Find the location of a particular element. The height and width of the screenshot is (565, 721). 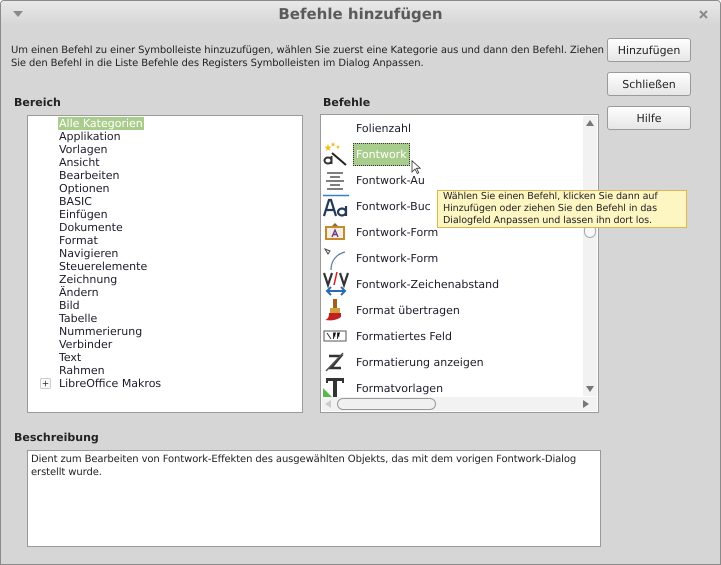

category-item: Verbinder is located at coordinates (86, 344).